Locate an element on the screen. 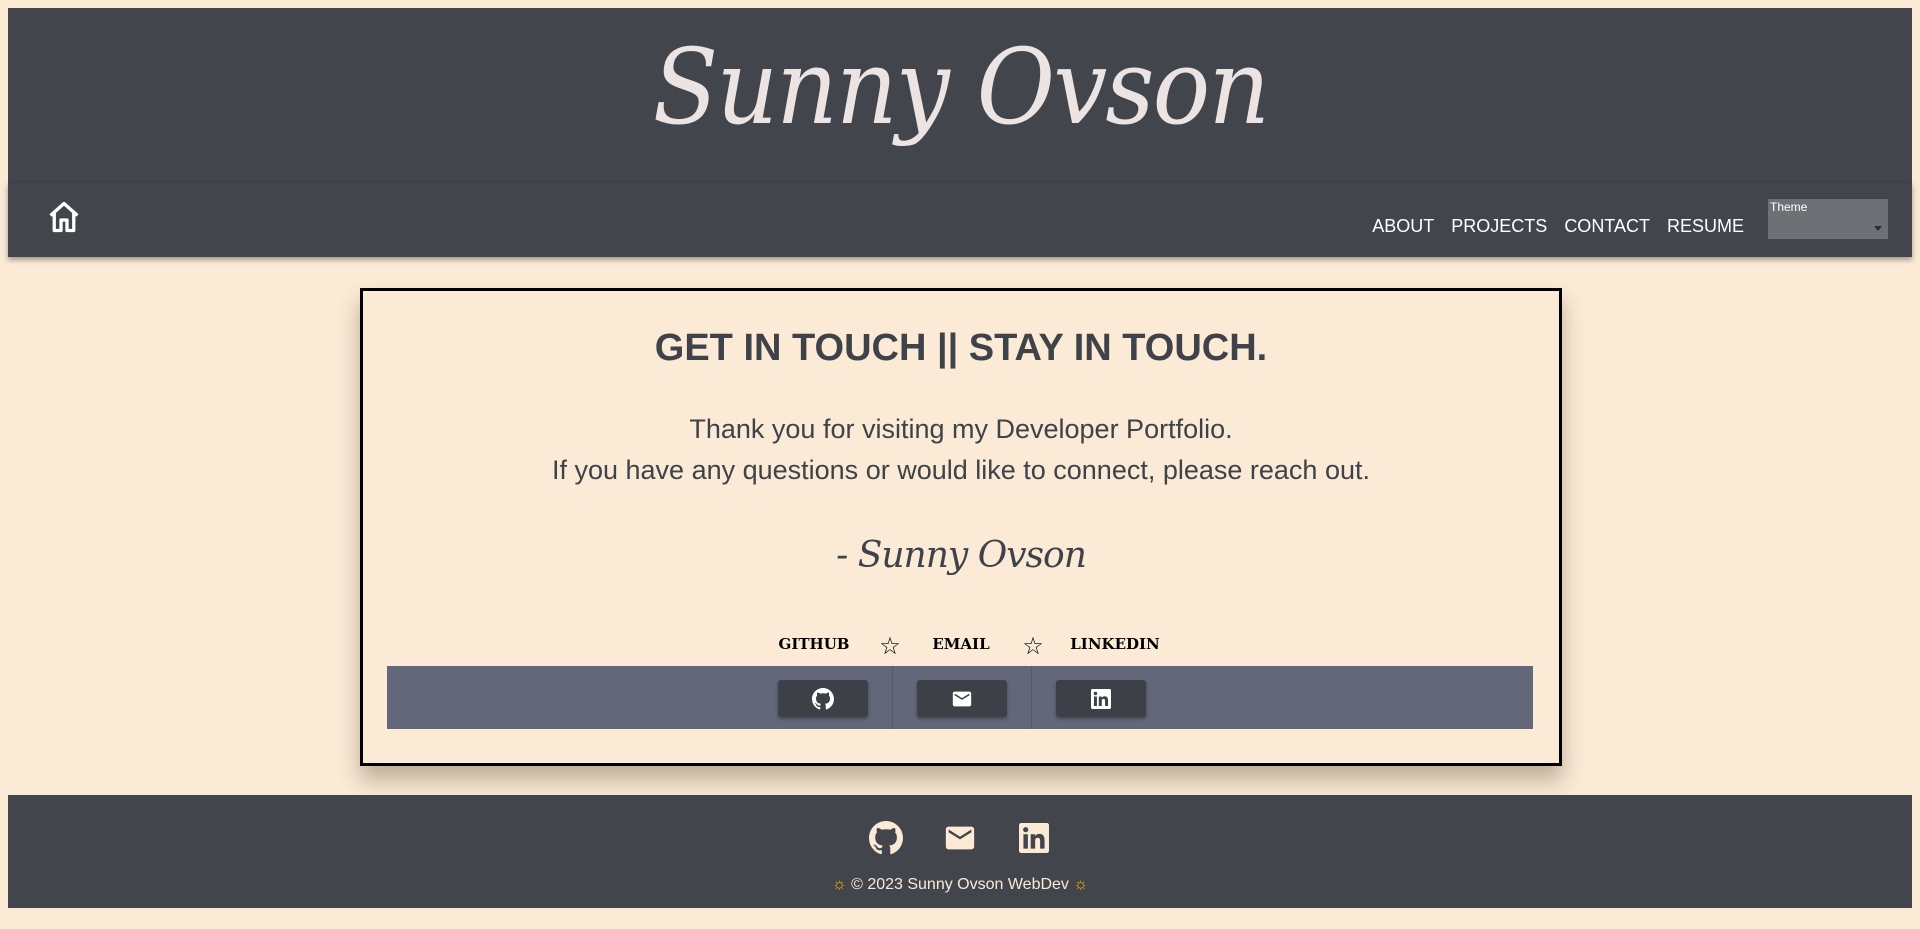  site-footer: ☼ © 2023 Sunny Ovson WebDev ☼ is located at coordinates (960, 851).